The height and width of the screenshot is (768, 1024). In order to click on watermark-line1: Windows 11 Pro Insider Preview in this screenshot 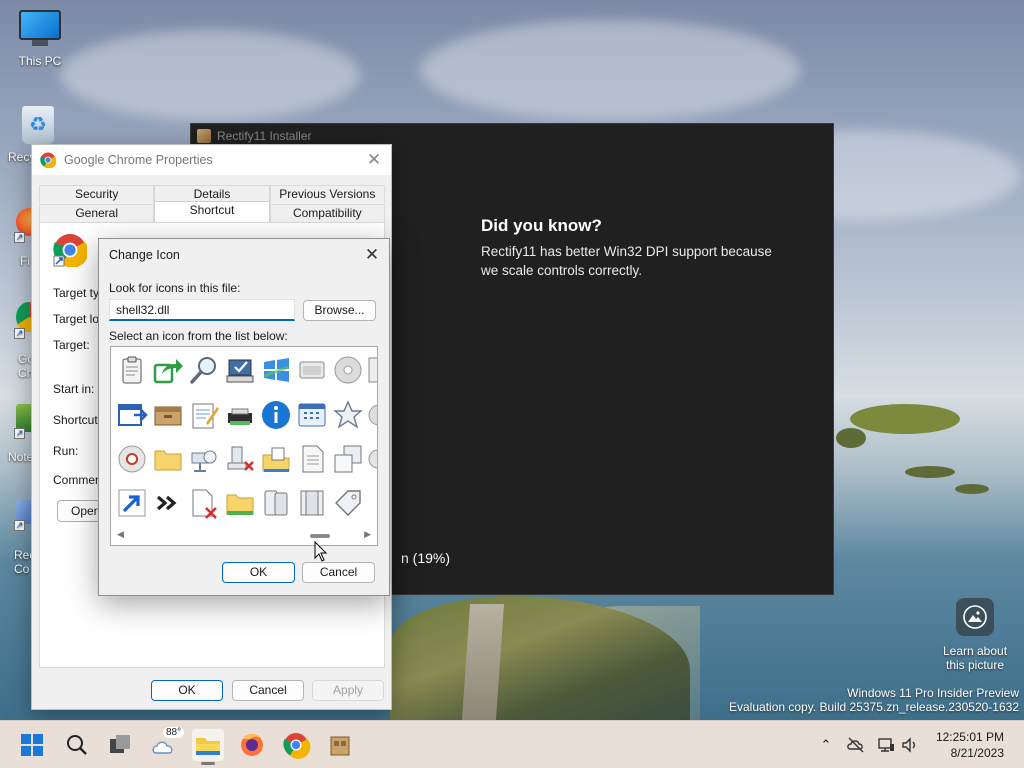, I will do `click(933, 693)`.